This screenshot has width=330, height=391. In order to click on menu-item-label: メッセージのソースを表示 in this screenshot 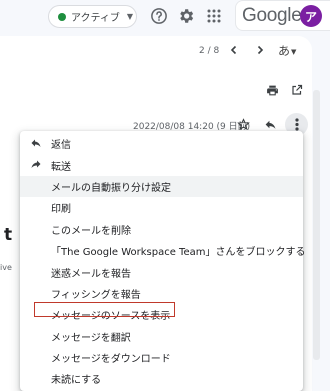, I will do `click(111, 317)`.